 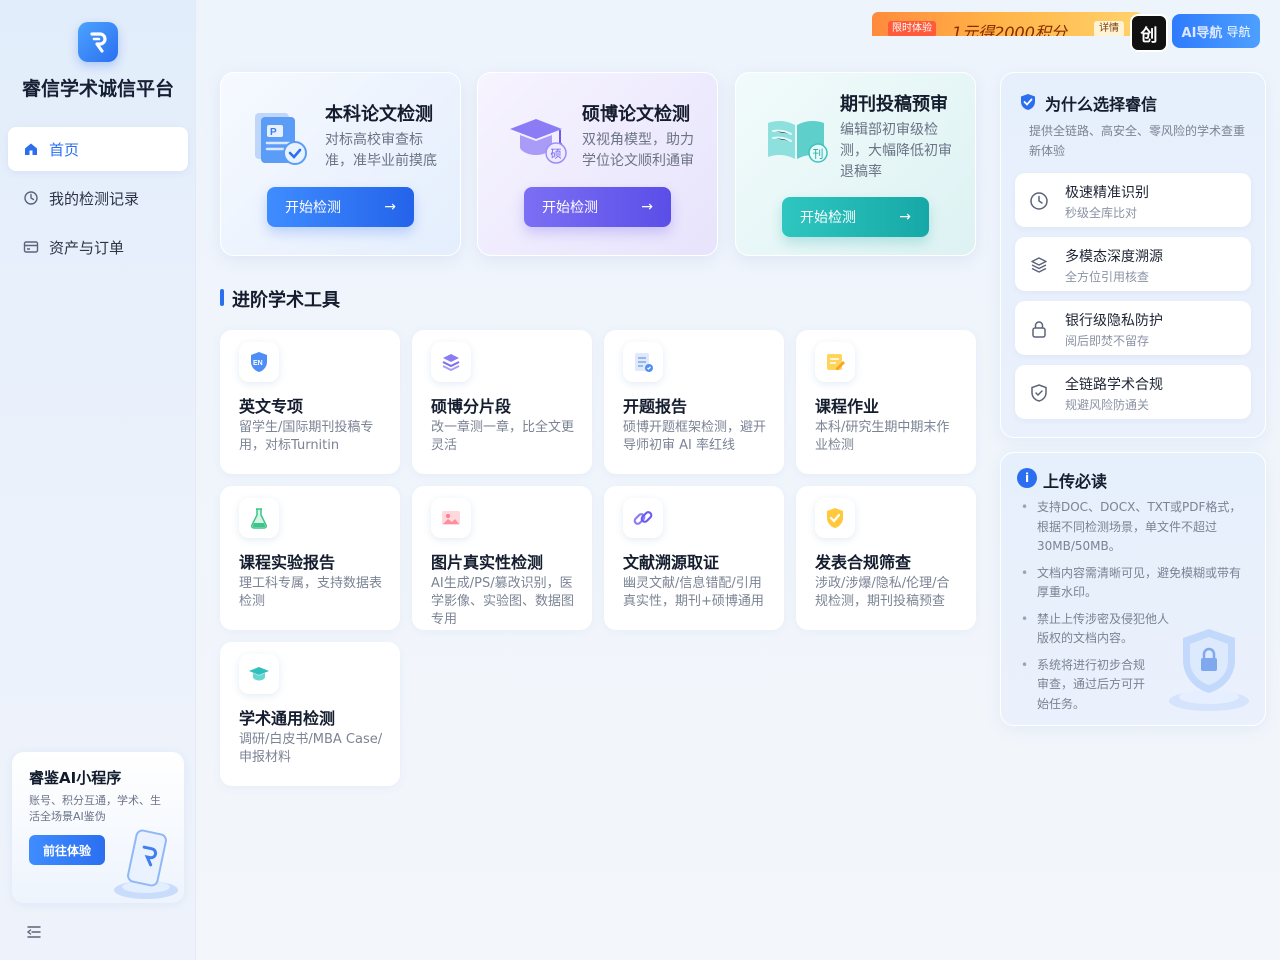 What do you see at coordinates (98, 42) in the screenshot?
I see `app-logo` at bounding box center [98, 42].